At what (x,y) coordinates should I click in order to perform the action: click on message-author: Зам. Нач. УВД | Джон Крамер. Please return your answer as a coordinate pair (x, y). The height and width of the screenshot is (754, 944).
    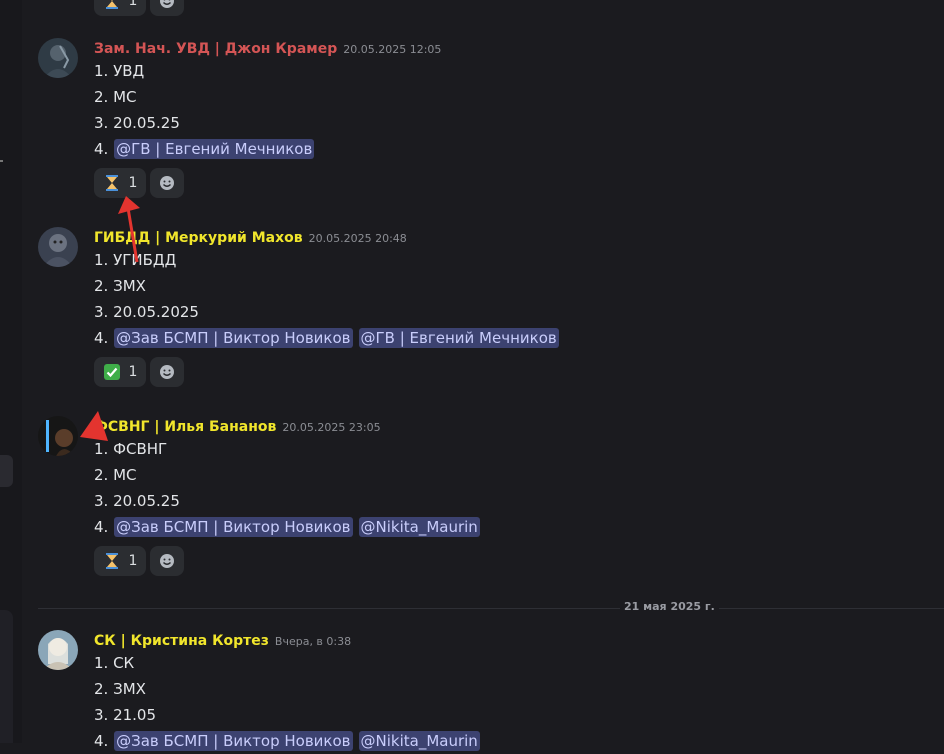
    Looking at the image, I should click on (215, 49).